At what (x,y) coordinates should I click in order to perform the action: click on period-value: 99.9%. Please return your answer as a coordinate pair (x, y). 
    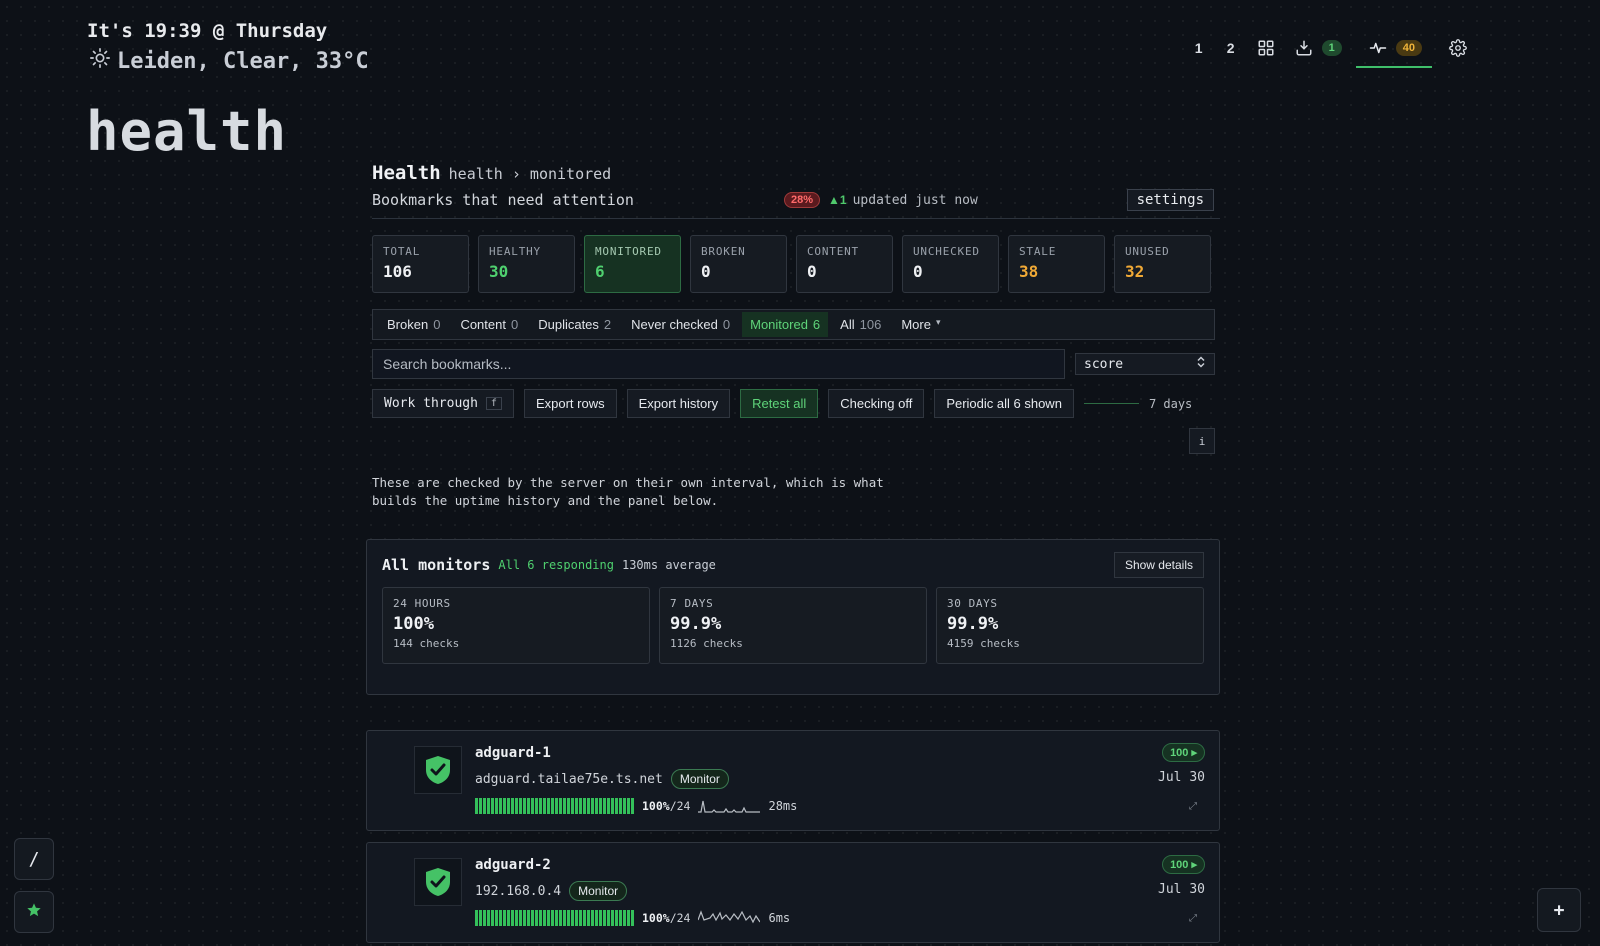
    Looking at the image, I should click on (696, 624).